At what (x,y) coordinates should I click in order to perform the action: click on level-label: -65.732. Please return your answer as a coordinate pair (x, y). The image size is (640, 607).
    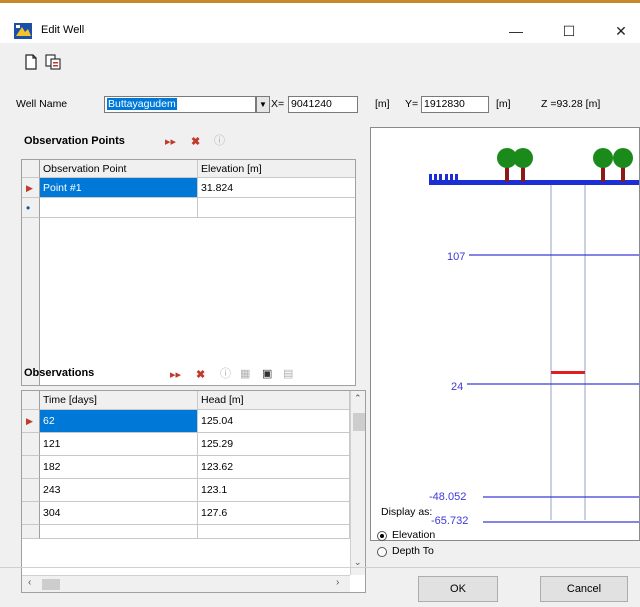
    Looking at the image, I should click on (449, 521).